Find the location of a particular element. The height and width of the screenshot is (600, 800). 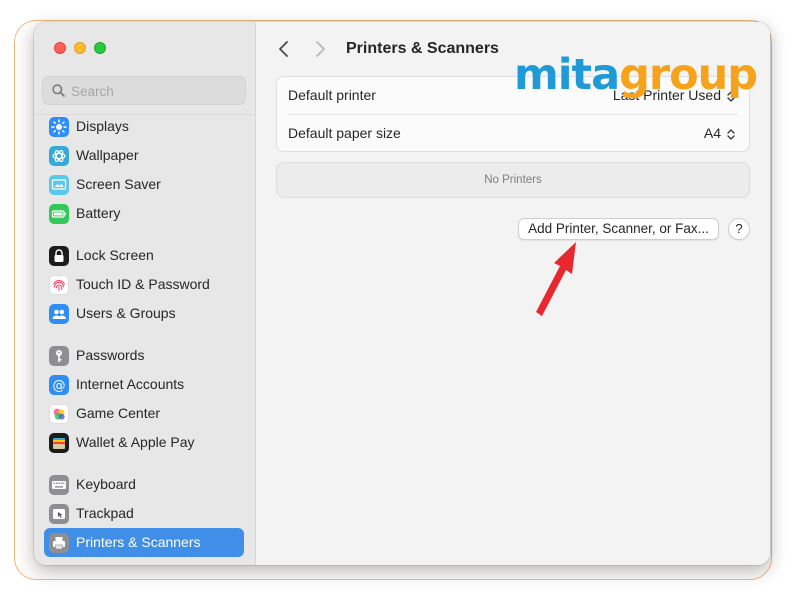

sidebar-item-label: Touch ID & Password is located at coordinates (143, 284).